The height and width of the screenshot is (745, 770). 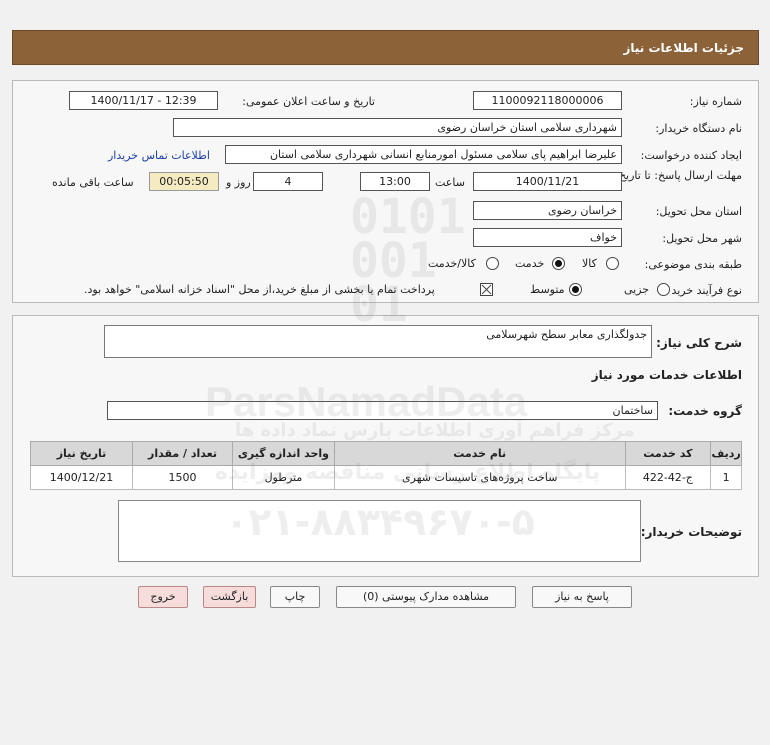 I want to click on reply-button: پاسخ به نیاز, so click(x=582, y=597).